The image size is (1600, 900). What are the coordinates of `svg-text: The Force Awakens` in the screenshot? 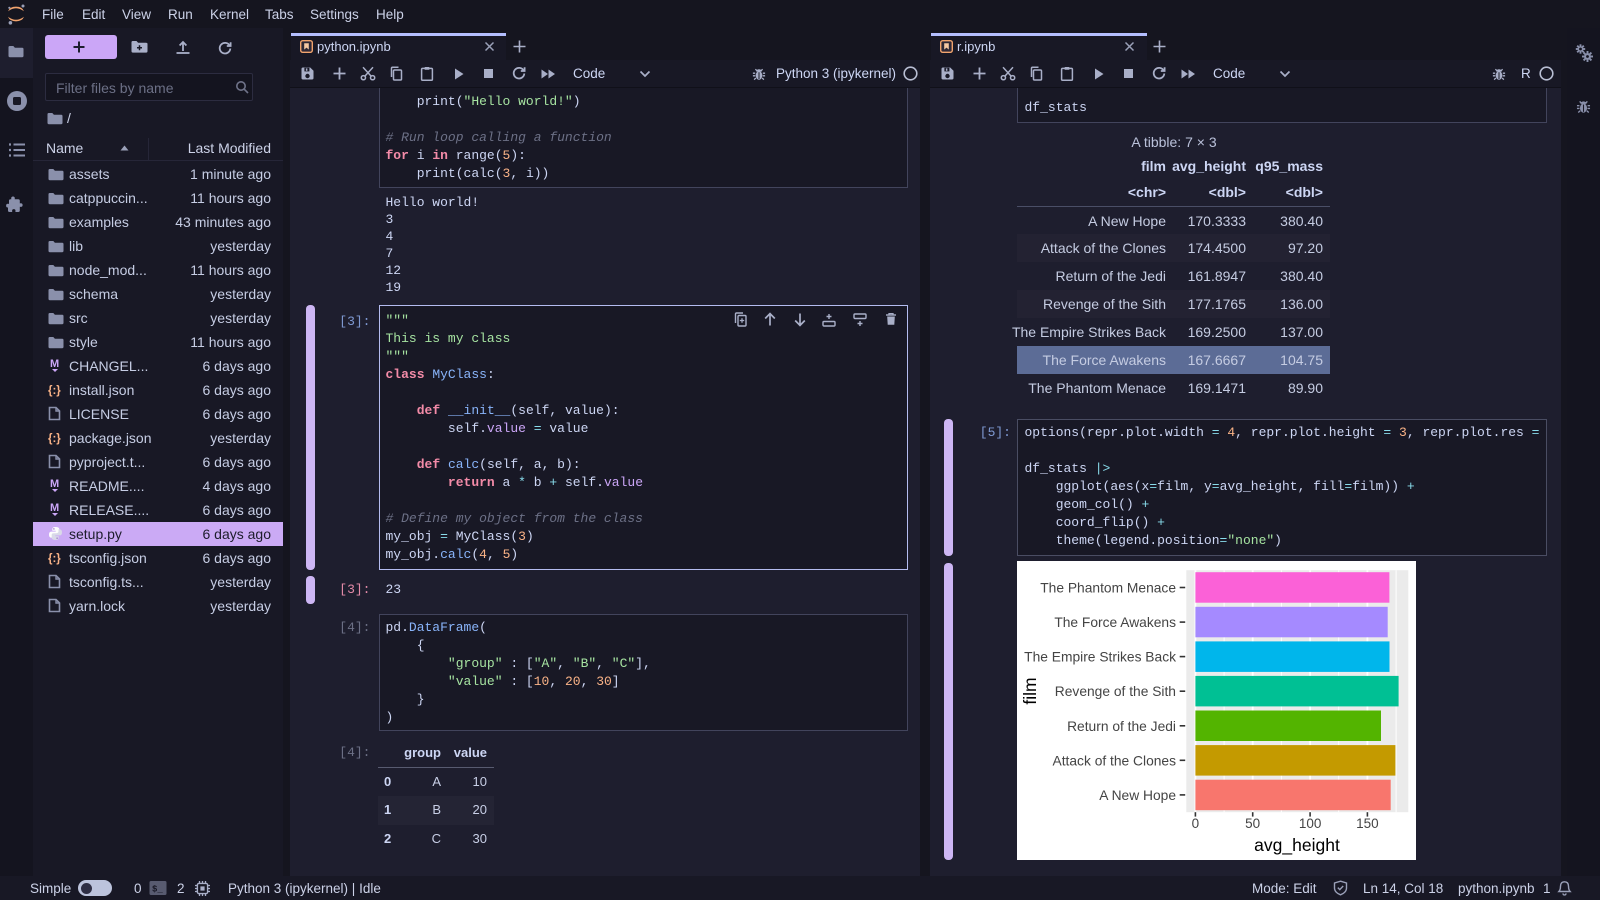 It's located at (1115, 622).